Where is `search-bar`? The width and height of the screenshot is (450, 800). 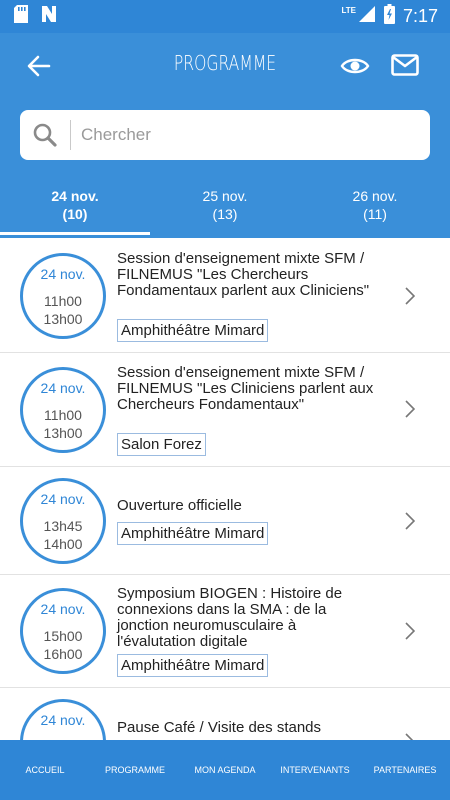 search-bar is located at coordinates (225, 135).